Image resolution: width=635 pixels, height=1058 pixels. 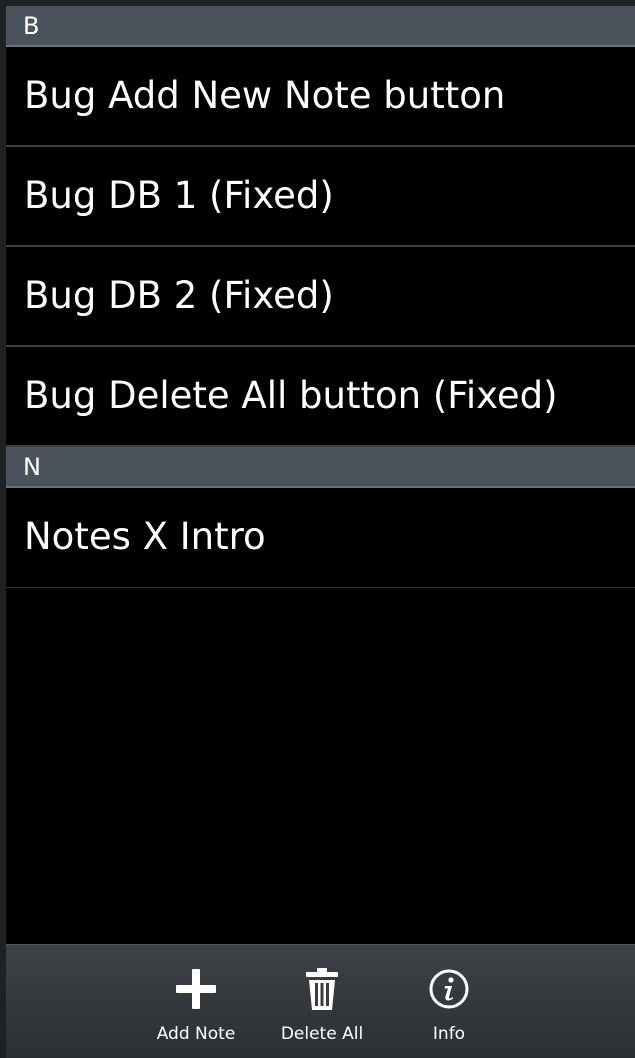 I want to click on delete-all-label: Delete All, so click(x=322, y=1034).